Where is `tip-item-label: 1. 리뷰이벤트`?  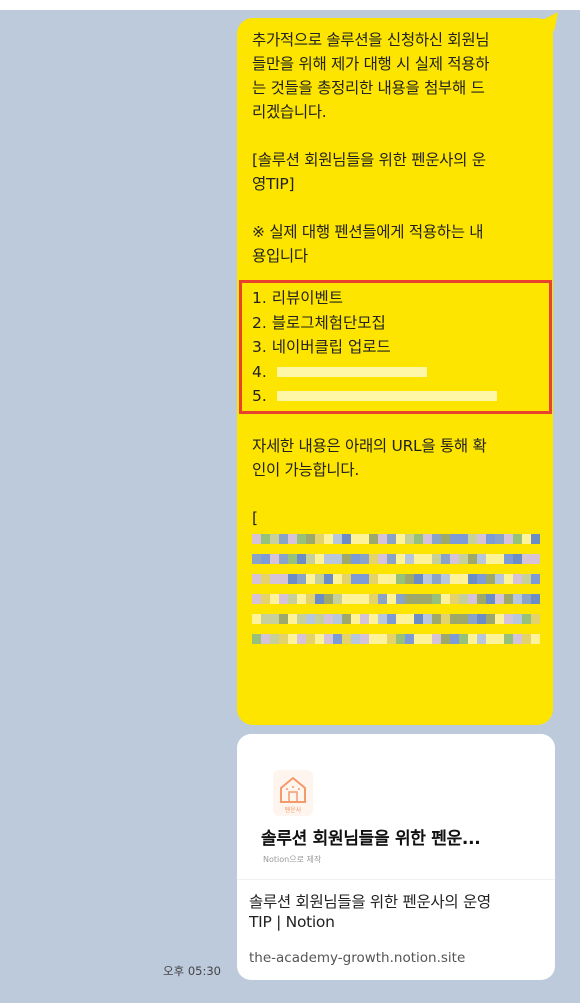
tip-item-label: 1. 리뷰이벤트 is located at coordinates (298, 298).